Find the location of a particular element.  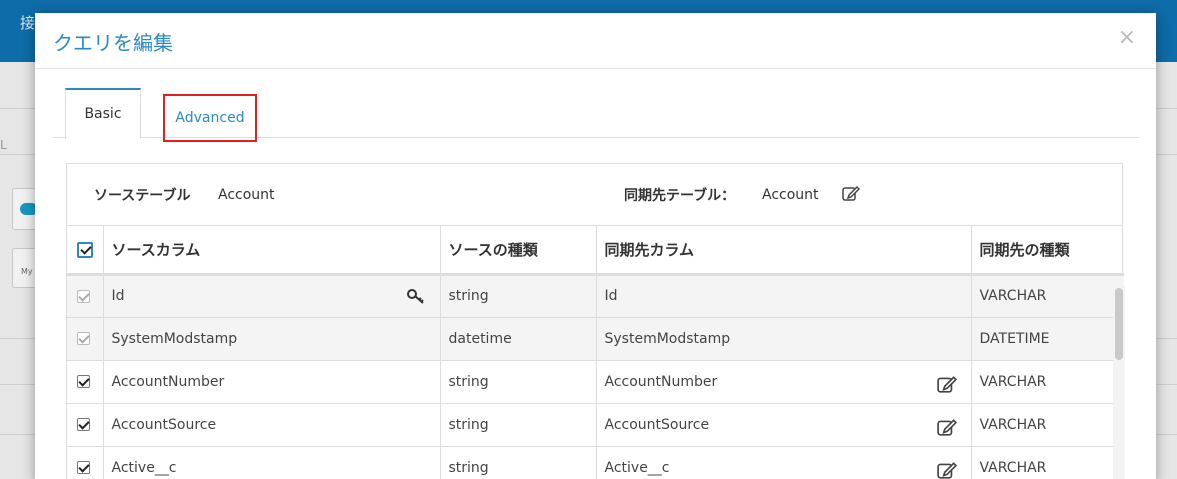

source-table-value: Account is located at coordinates (246, 195).